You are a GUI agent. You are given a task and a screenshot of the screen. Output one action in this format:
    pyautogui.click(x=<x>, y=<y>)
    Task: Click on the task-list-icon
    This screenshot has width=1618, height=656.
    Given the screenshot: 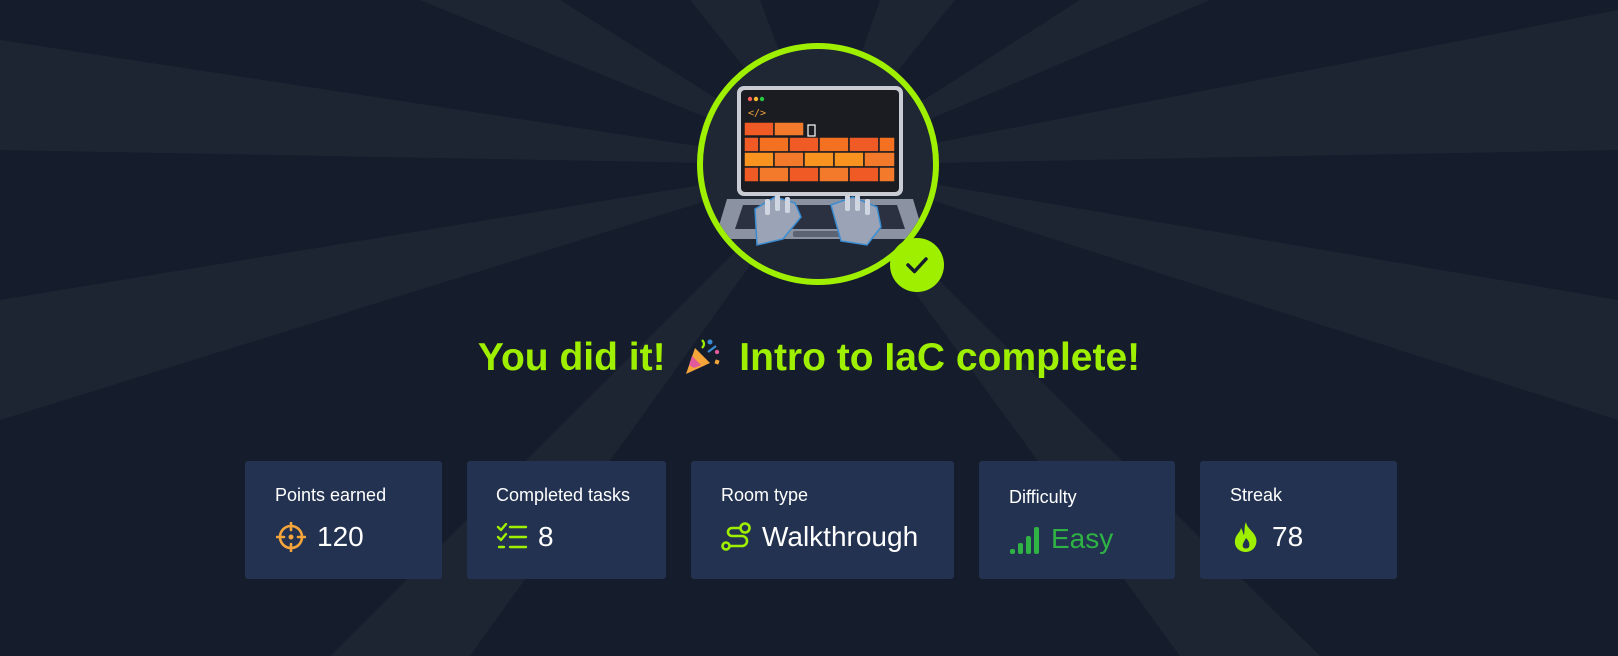 What is the action you would take?
    pyautogui.click(x=512, y=537)
    